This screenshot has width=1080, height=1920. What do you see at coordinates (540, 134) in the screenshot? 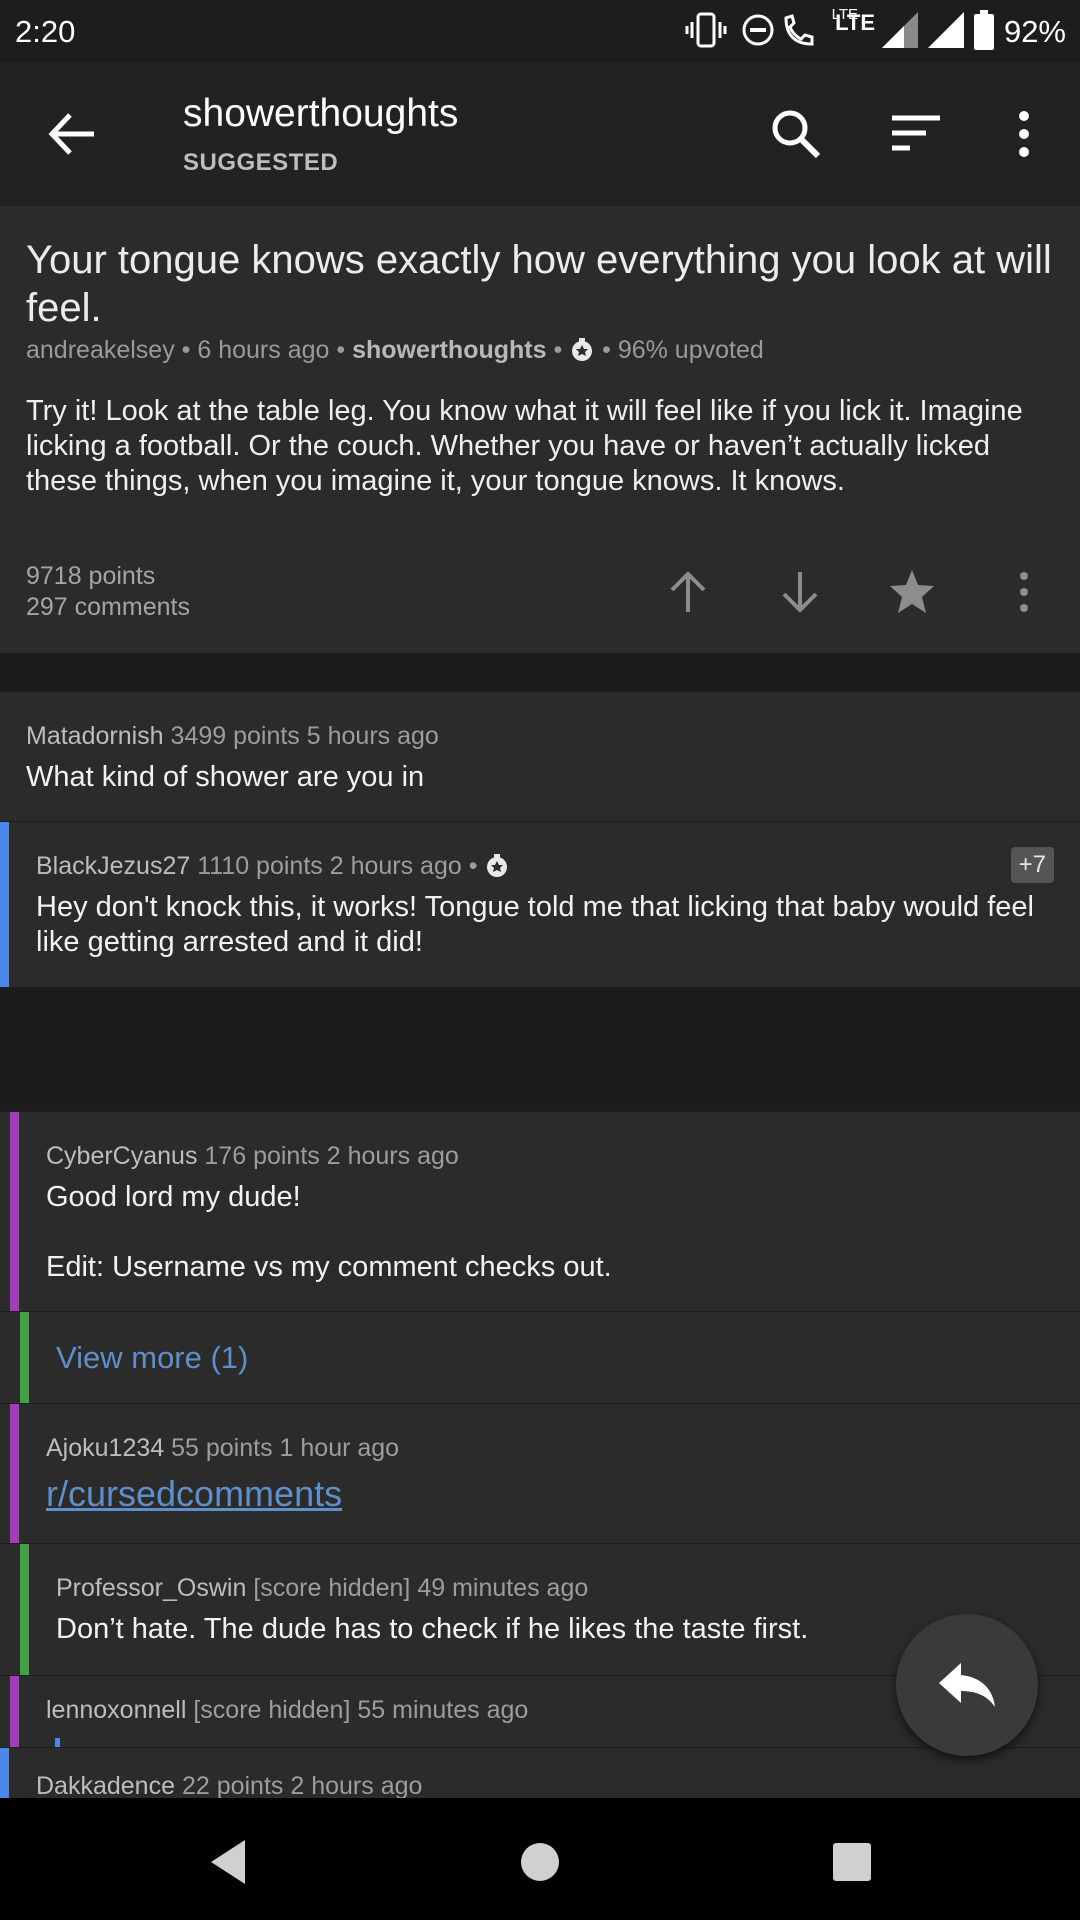
I see `app-bar: showerthoughts SUGGESTED` at bounding box center [540, 134].